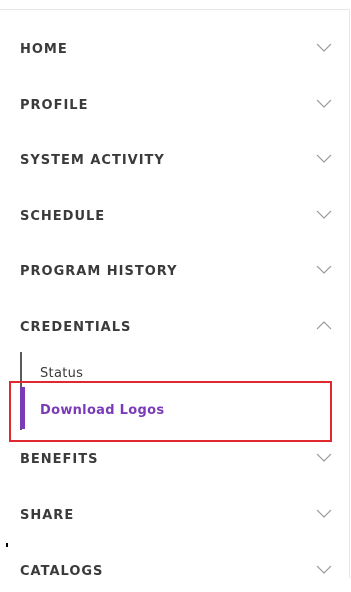 The width and height of the screenshot is (351, 592). Describe the element at coordinates (63, 216) in the screenshot. I see `nav-item-label: SCHEDULE` at that location.